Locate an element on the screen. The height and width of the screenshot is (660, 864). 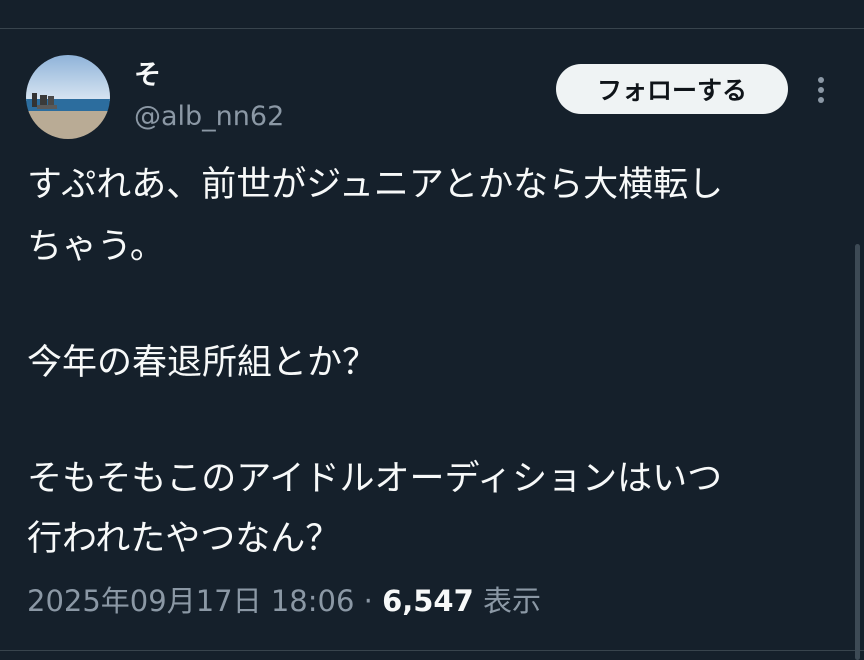
tweet-text-line: 今年の春退所組とか？ is located at coordinates (202, 363).